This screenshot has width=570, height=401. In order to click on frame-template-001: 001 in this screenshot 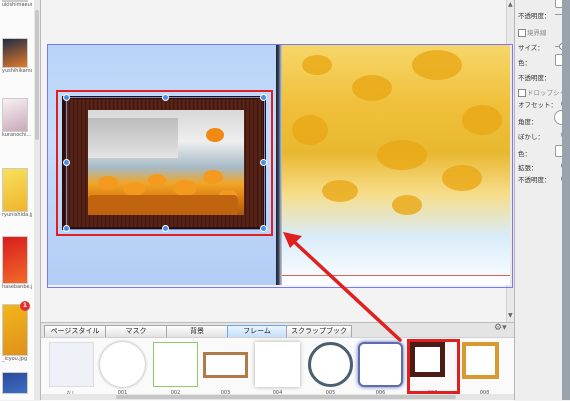, I will do `click(122, 369)`.